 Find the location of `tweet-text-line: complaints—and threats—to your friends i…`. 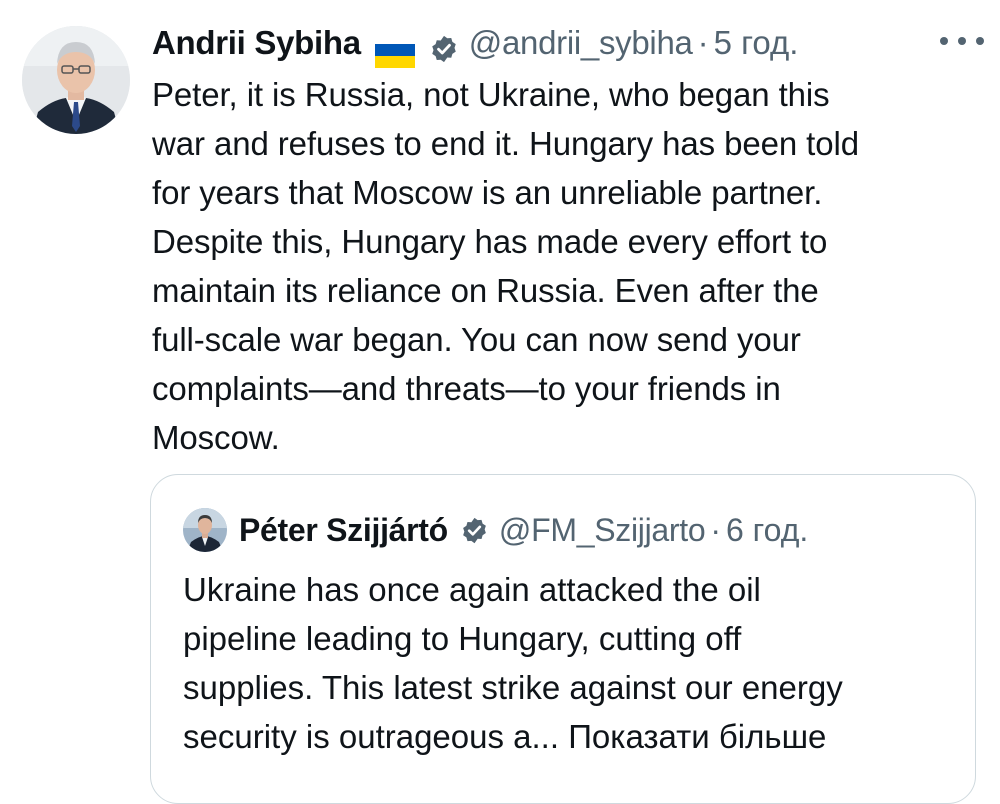

tweet-text-line: complaints—and threats—to your friends i… is located at coordinates (466, 388).